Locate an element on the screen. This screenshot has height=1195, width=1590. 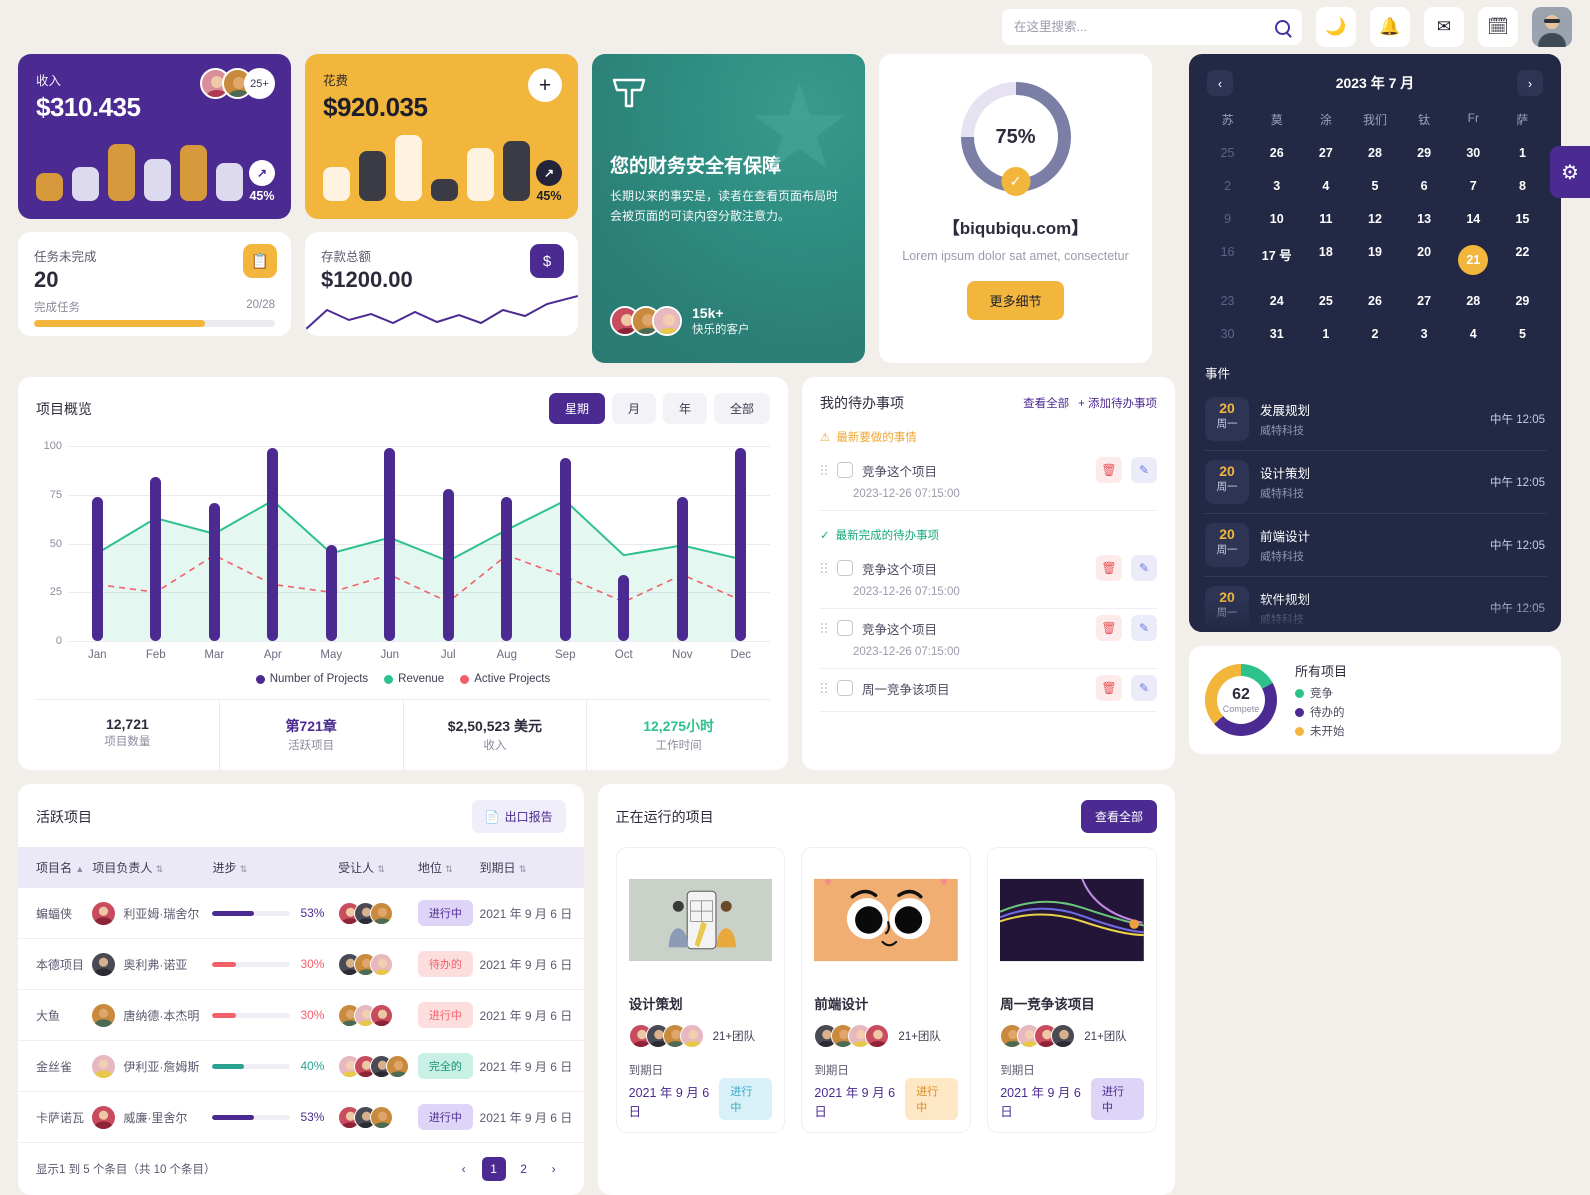
calendar-day: 12 is located at coordinates (1374, 219).